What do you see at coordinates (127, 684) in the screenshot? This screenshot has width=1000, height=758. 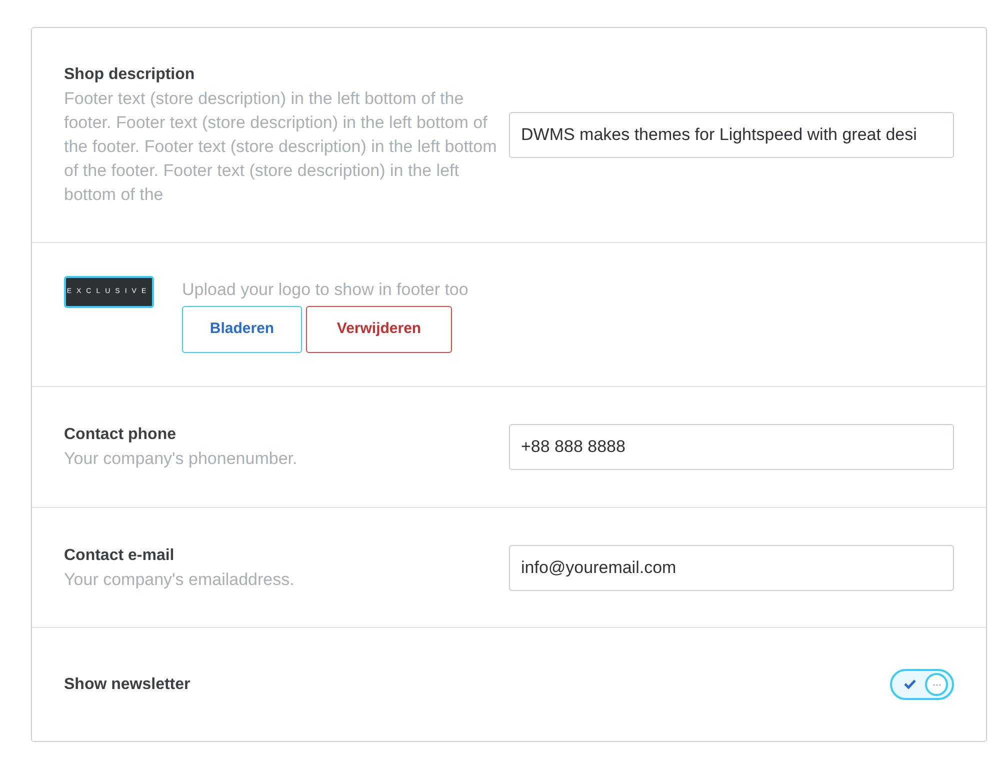 I see `field-label: Show newsletter` at bounding box center [127, 684].